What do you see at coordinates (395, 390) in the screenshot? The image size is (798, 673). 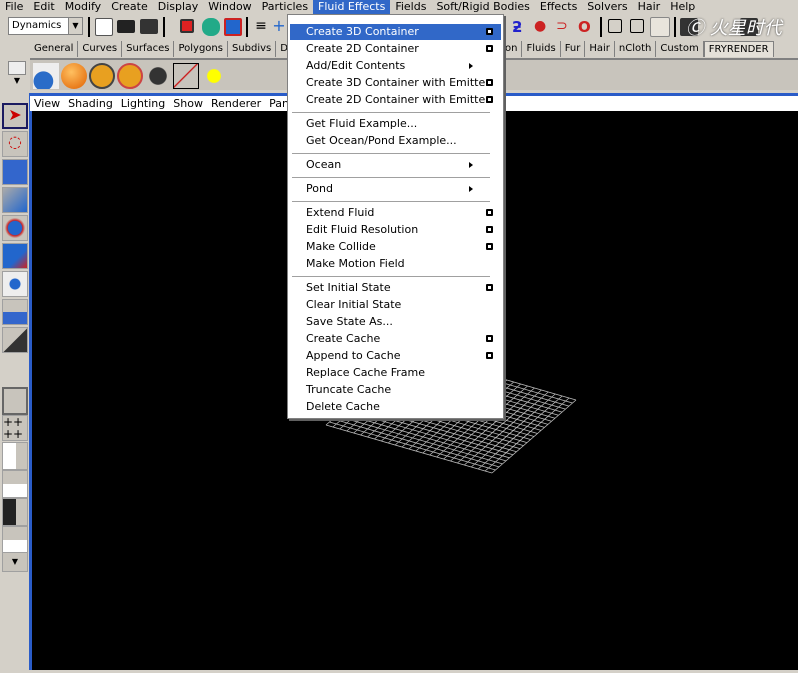 I see `menu-item-truncate-cache: Truncate Cache` at bounding box center [395, 390].